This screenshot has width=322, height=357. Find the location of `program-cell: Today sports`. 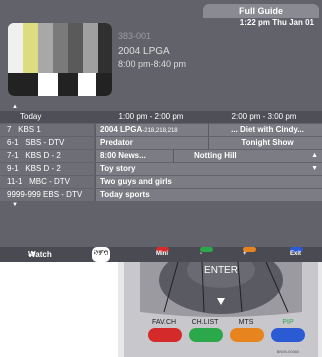

program-cell: Today sports is located at coordinates (208, 195).